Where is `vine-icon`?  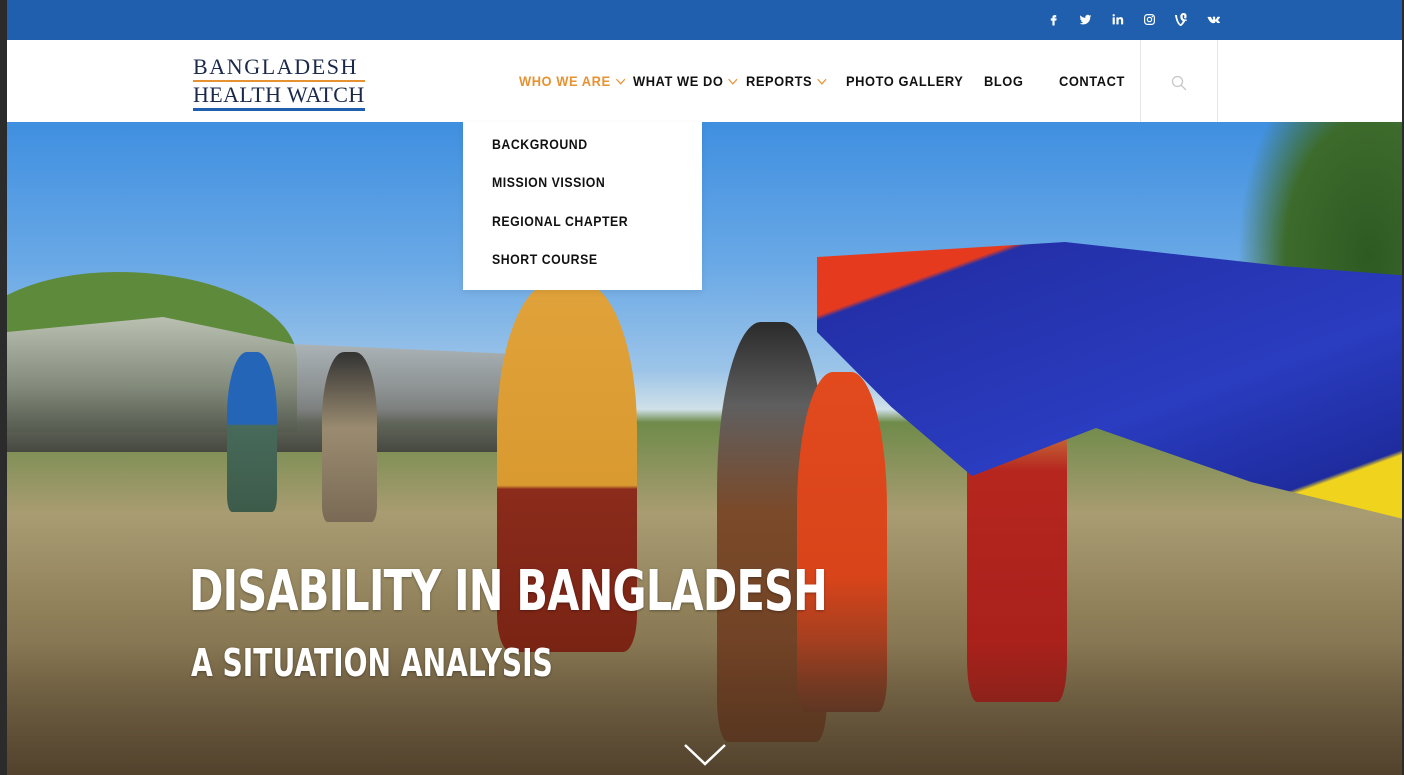
vine-icon is located at coordinates (1181, 20).